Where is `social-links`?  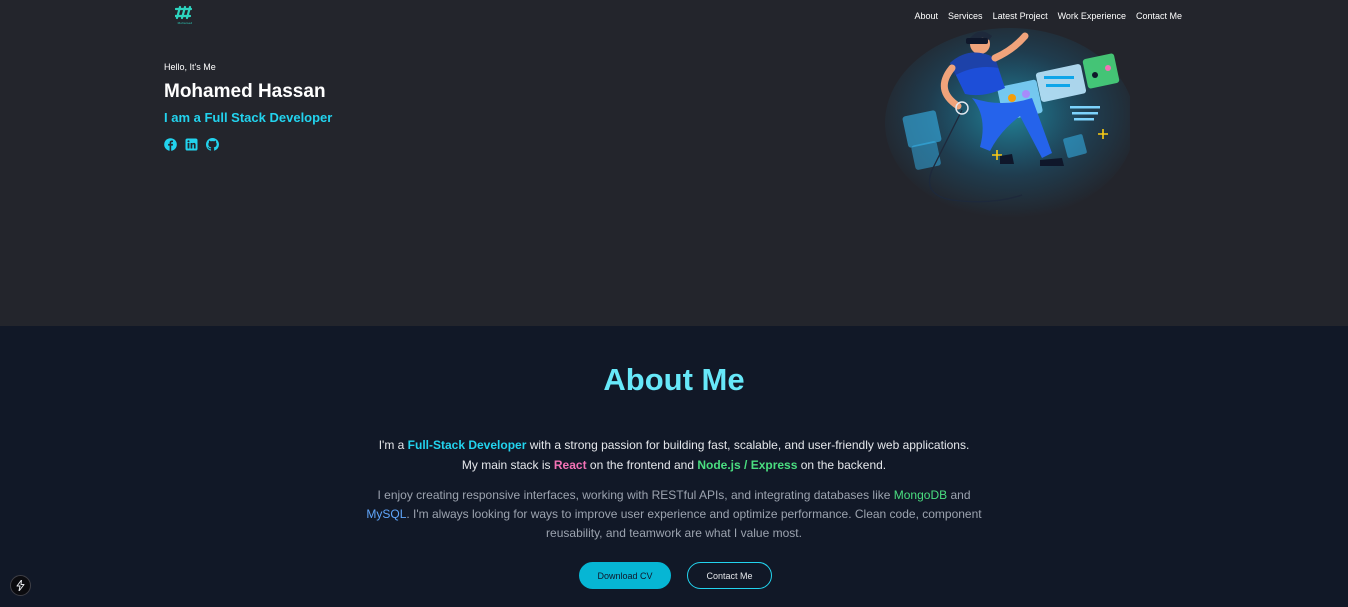 social-links is located at coordinates (191, 144).